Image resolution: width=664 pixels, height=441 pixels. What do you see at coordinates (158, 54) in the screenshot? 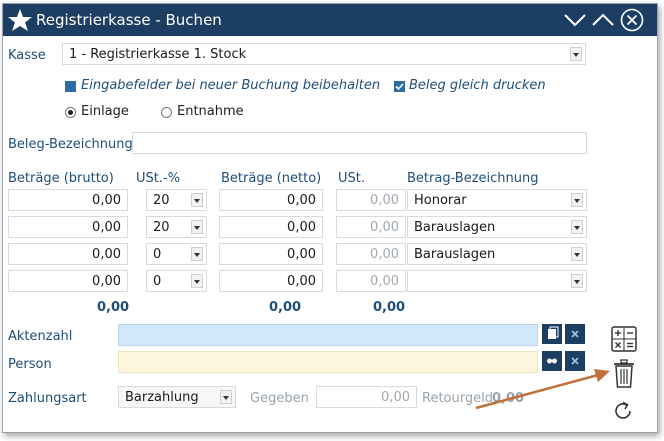
I see `kasse-value: 1 - Registrierkasse 1. Stock` at bounding box center [158, 54].